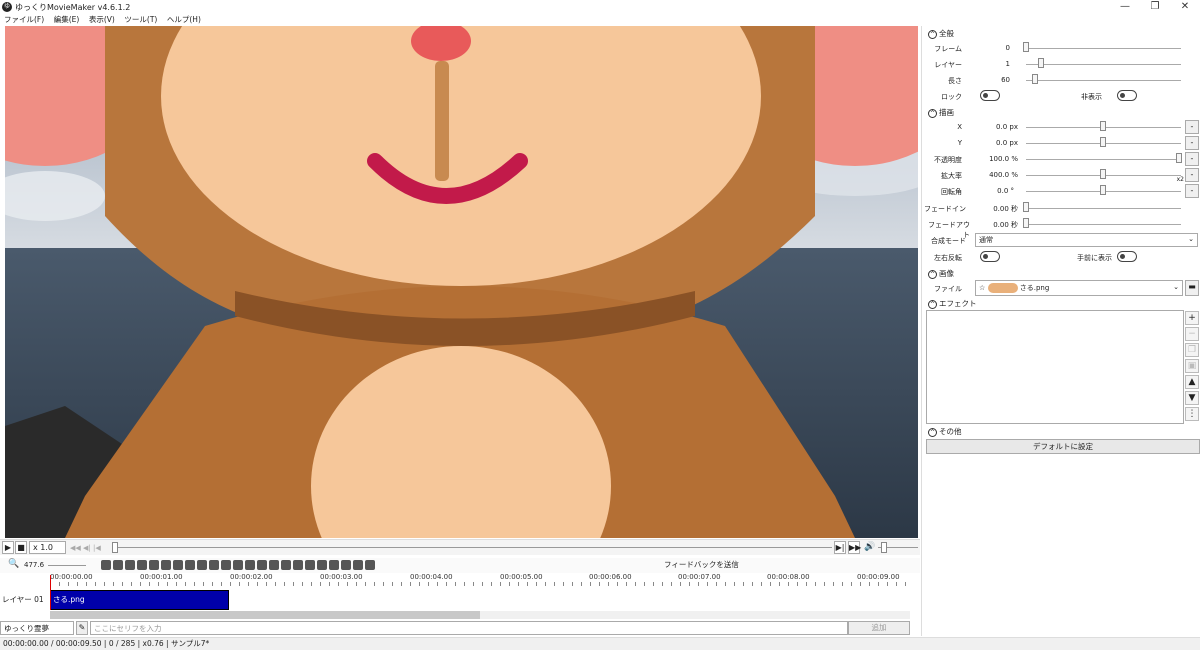 The width and height of the screenshot is (1200, 650). What do you see at coordinates (1103, 159) in the screenshot?
I see `opacity-slider` at bounding box center [1103, 159].